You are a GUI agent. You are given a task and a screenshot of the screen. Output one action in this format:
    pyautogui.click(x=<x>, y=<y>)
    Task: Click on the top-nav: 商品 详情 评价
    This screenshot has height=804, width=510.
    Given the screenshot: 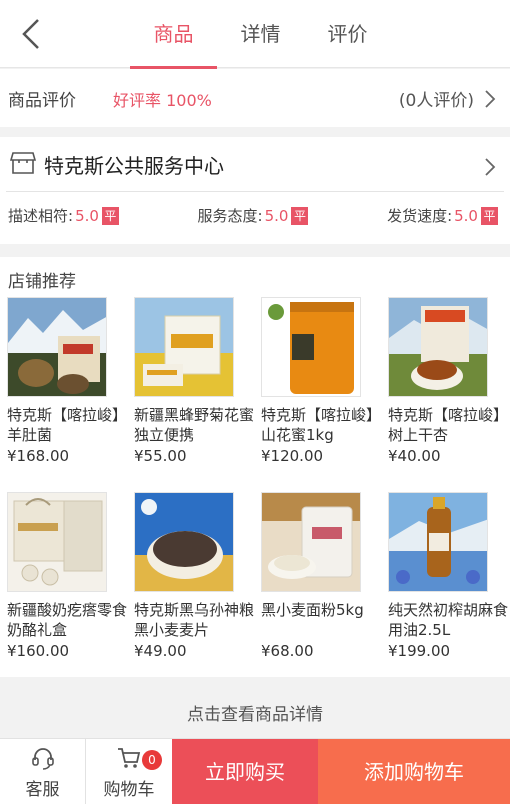 What is the action you would take?
    pyautogui.click(x=255, y=34)
    